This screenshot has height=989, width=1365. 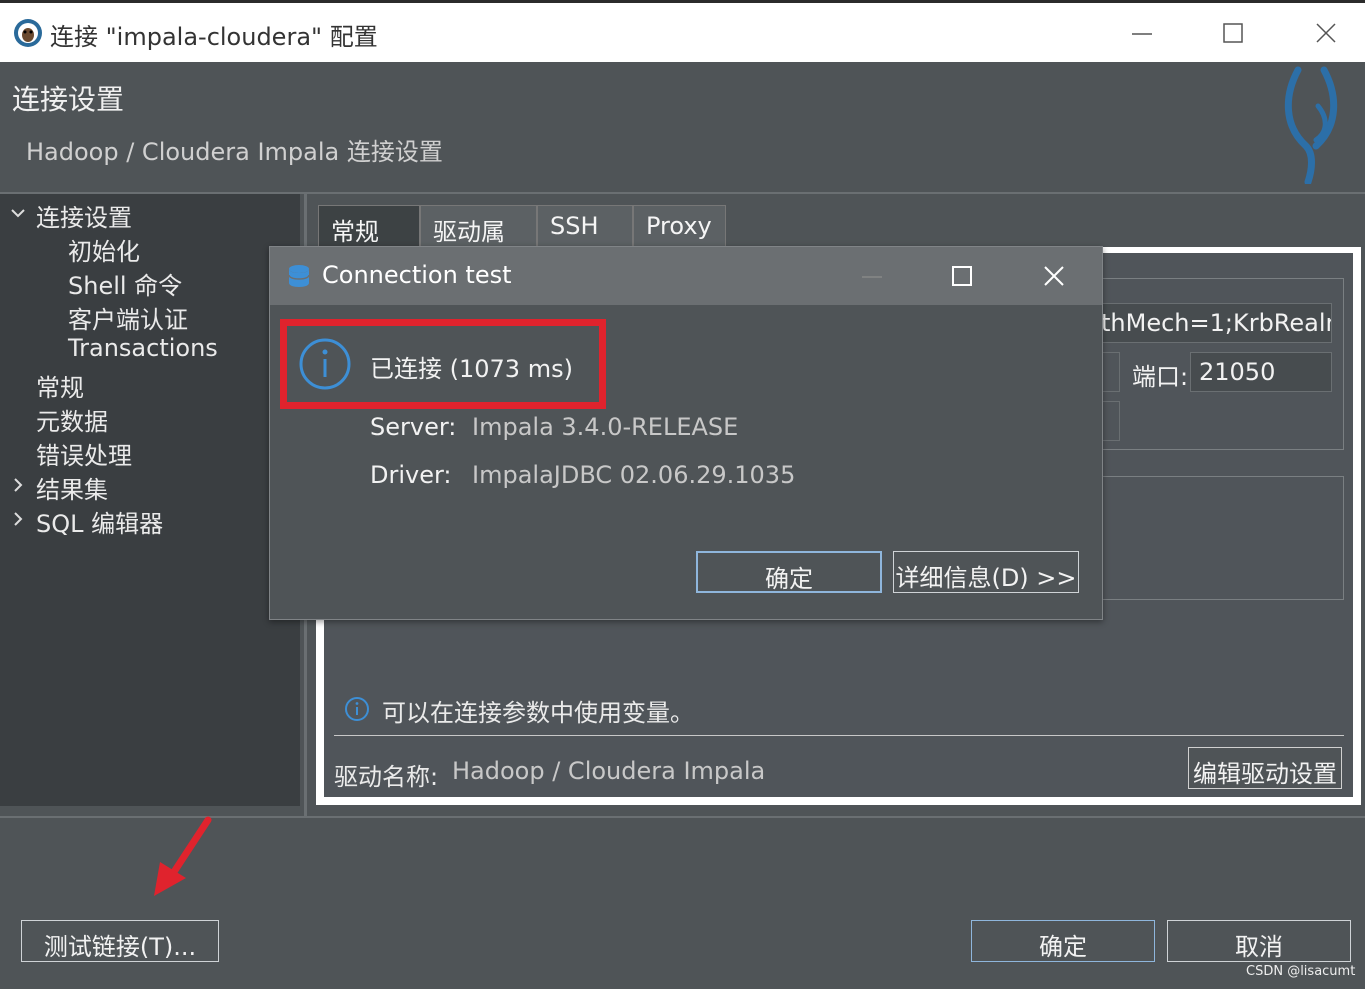 What do you see at coordinates (986, 572) in the screenshot?
I see `details-button: 详细信息(D) >>` at bounding box center [986, 572].